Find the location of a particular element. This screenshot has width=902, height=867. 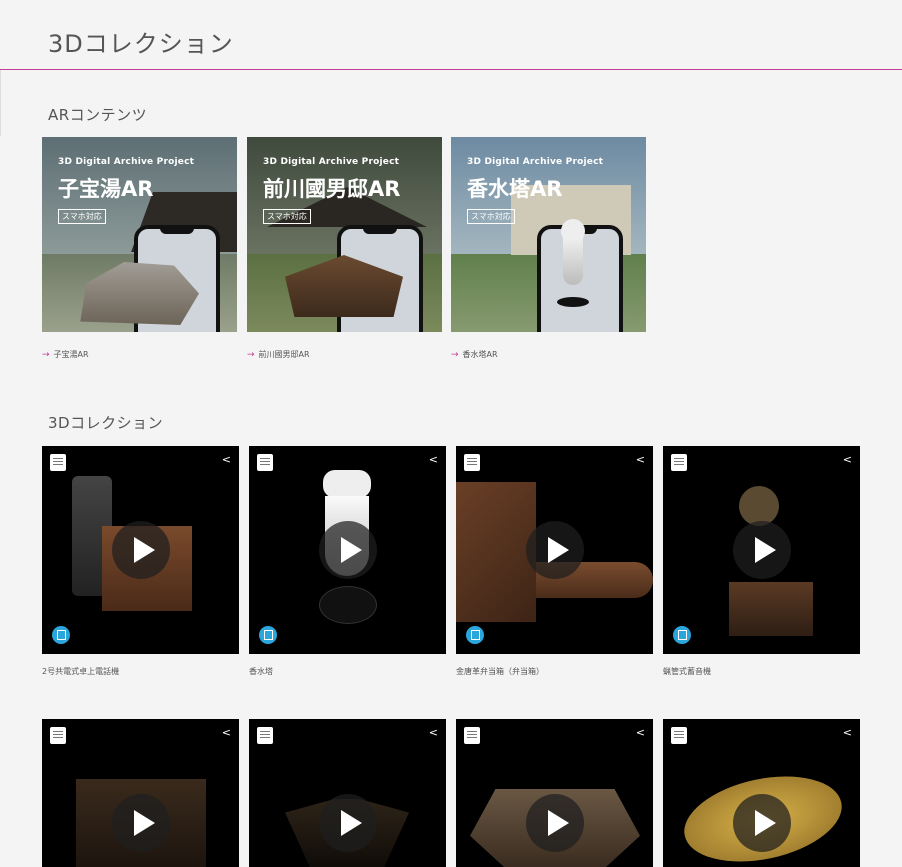

ar-card-kodakarayu: 3D Digital Archive Project 子宝湯AR スマホ対応 is located at coordinates (139, 234).